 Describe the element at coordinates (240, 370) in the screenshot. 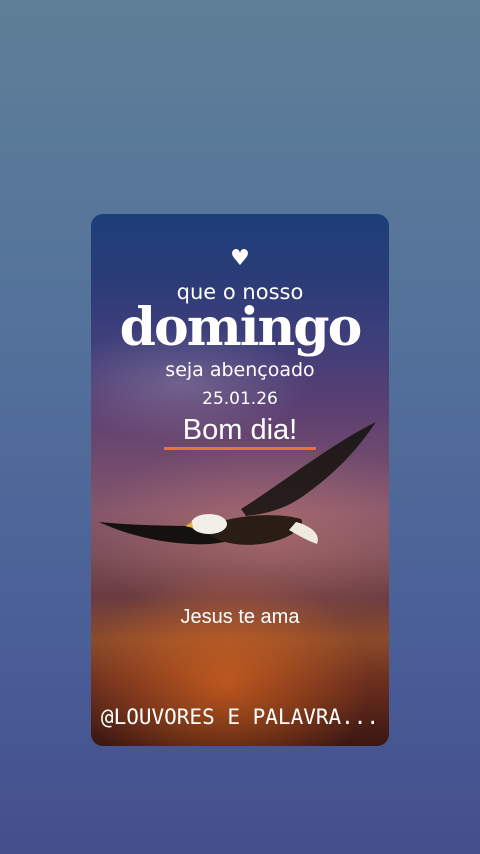

I see `headline-line-3: seja abençoado` at that location.